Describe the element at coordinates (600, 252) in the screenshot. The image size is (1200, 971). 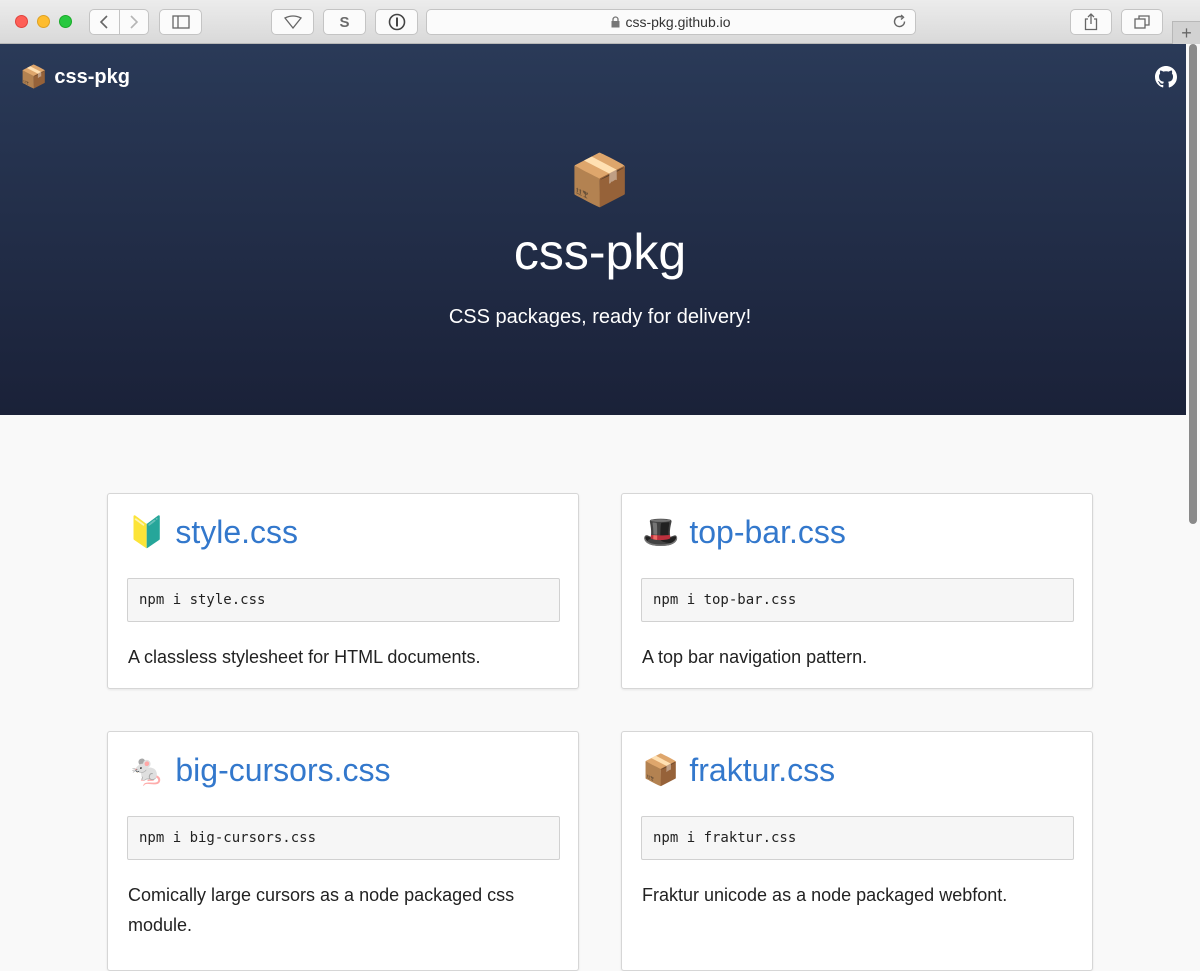
I see `page-title: css-pkg` at that location.